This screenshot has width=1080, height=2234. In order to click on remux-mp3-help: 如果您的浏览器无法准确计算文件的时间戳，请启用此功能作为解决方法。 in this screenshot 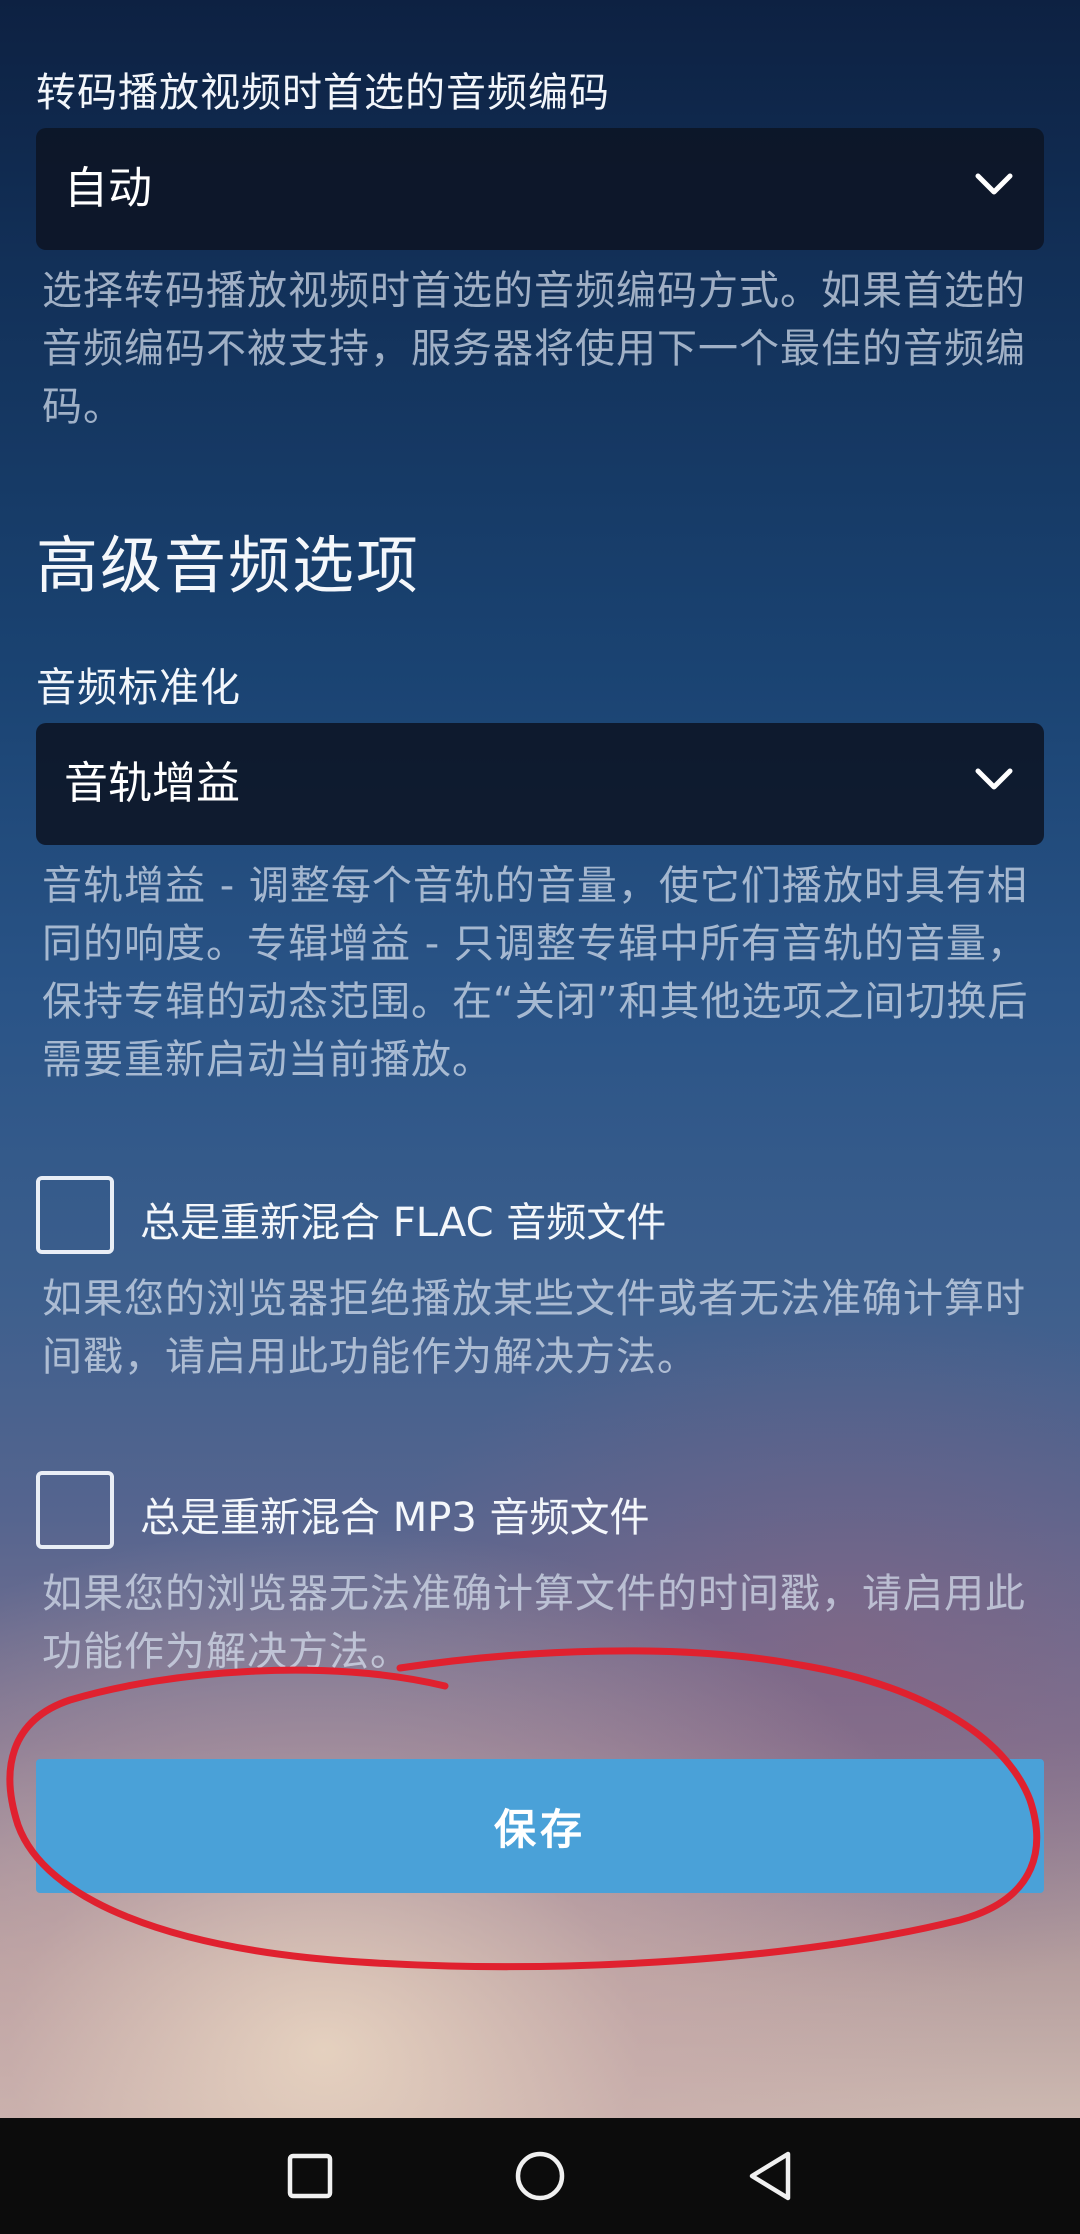, I will do `click(534, 1623)`.